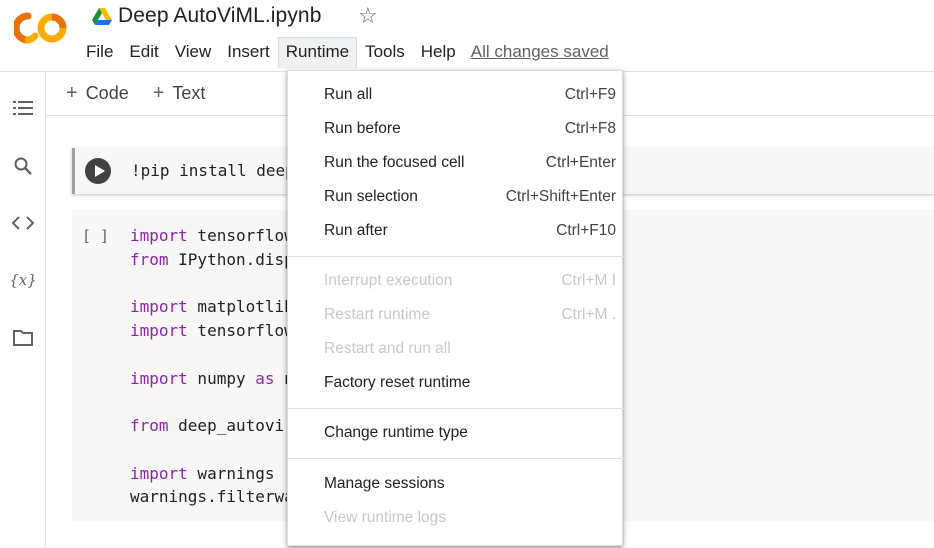  I want to click on menu-item-restart-runtime: Restart runtime Ctrl+M ., so click(456, 315).